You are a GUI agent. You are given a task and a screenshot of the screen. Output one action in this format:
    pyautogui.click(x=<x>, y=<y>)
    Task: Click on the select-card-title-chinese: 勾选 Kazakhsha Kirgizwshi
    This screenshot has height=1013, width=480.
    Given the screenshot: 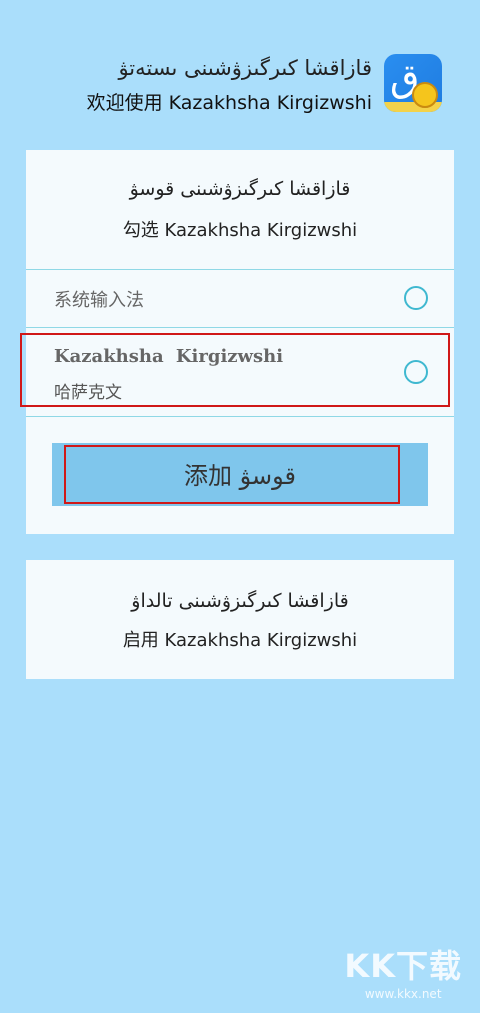 What is the action you would take?
    pyautogui.click(x=240, y=230)
    